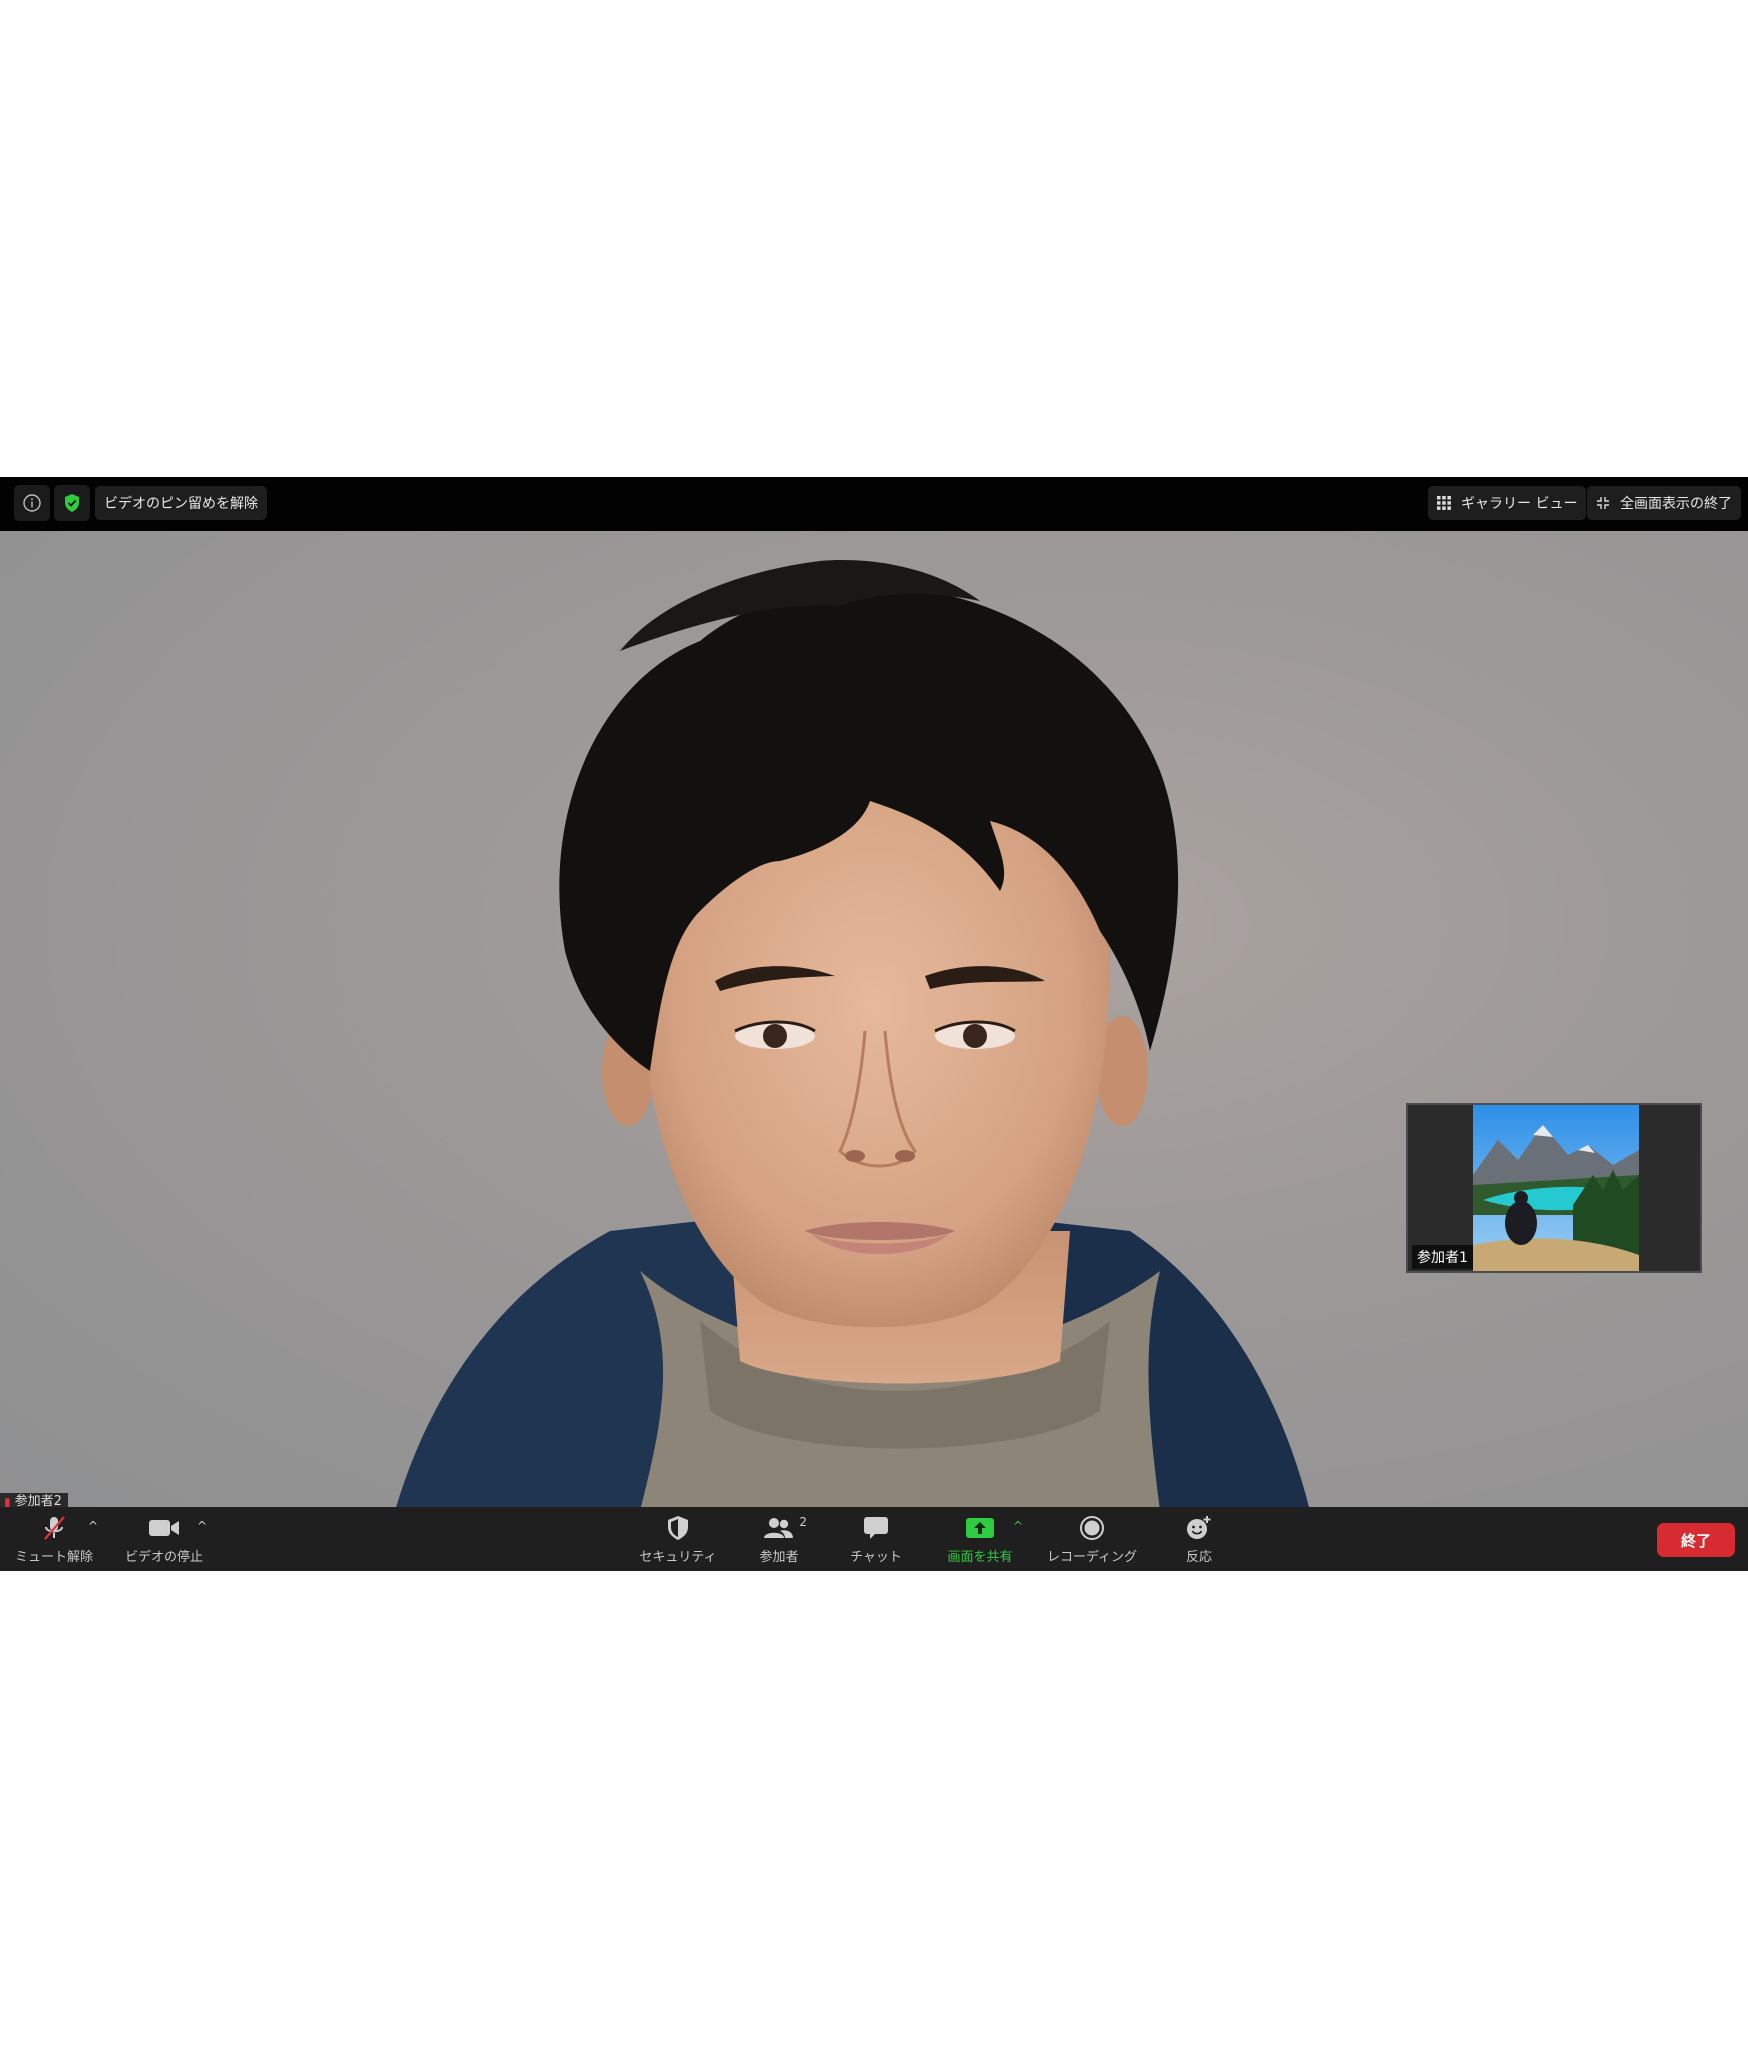 Image resolution: width=1748 pixels, height=2048 pixels. What do you see at coordinates (778, 1528) in the screenshot?
I see `participants-icon` at bounding box center [778, 1528].